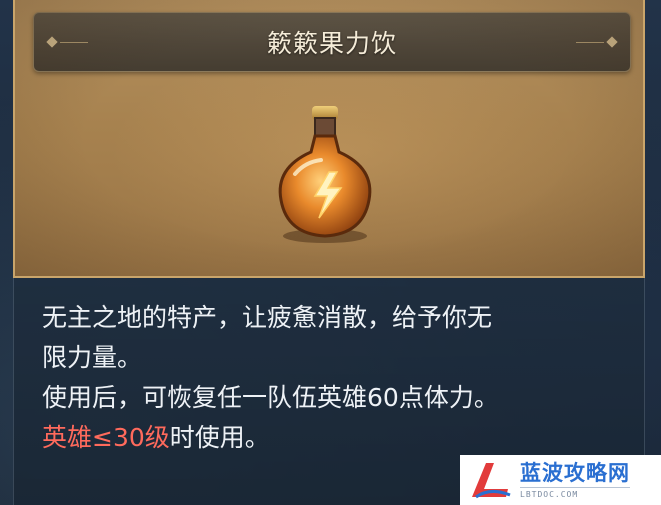 Image resolution: width=661 pixels, height=505 pixels. Describe the element at coordinates (325, 174) in the screenshot. I see `stamina-potion-icon` at that location.